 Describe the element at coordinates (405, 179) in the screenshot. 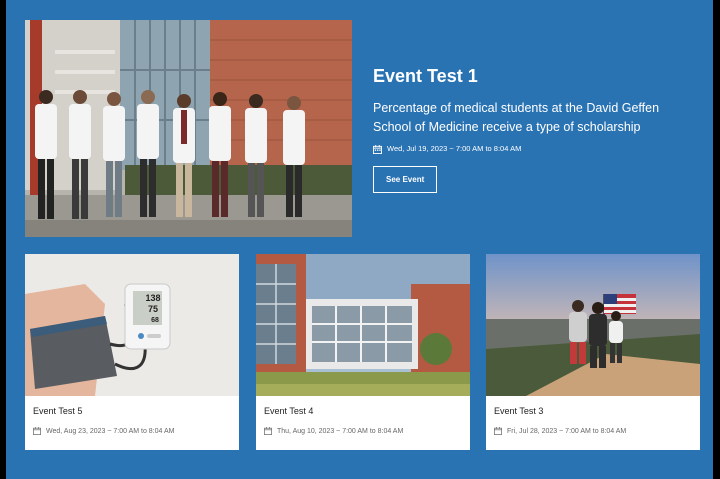

I see `see-event-button: See Event` at that location.